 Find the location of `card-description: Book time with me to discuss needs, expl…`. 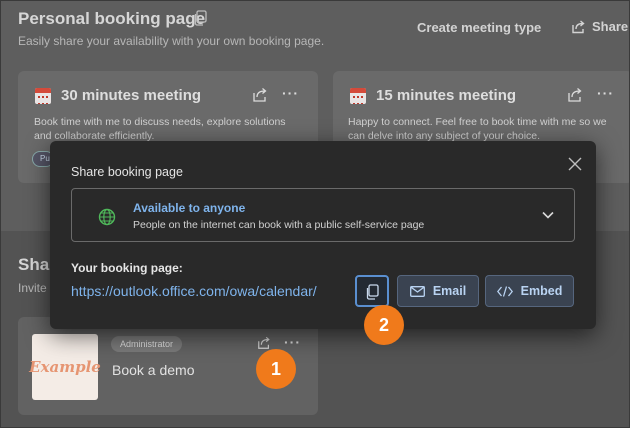

card-description: Book time with me to discuss needs, expl… is located at coordinates (160, 129).